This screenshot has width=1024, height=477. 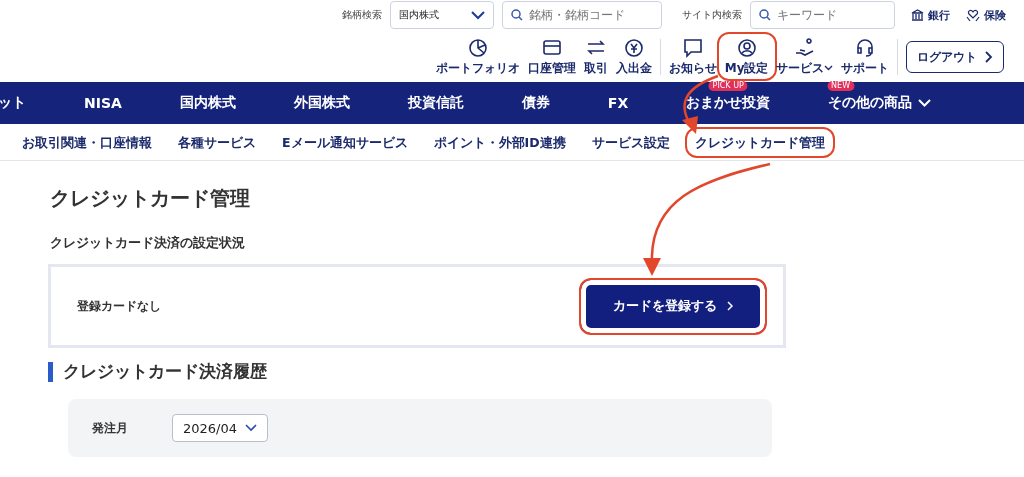 What do you see at coordinates (728, 86) in the screenshot?
I see `badge: PICK UP` at bounding box center [728, 86].